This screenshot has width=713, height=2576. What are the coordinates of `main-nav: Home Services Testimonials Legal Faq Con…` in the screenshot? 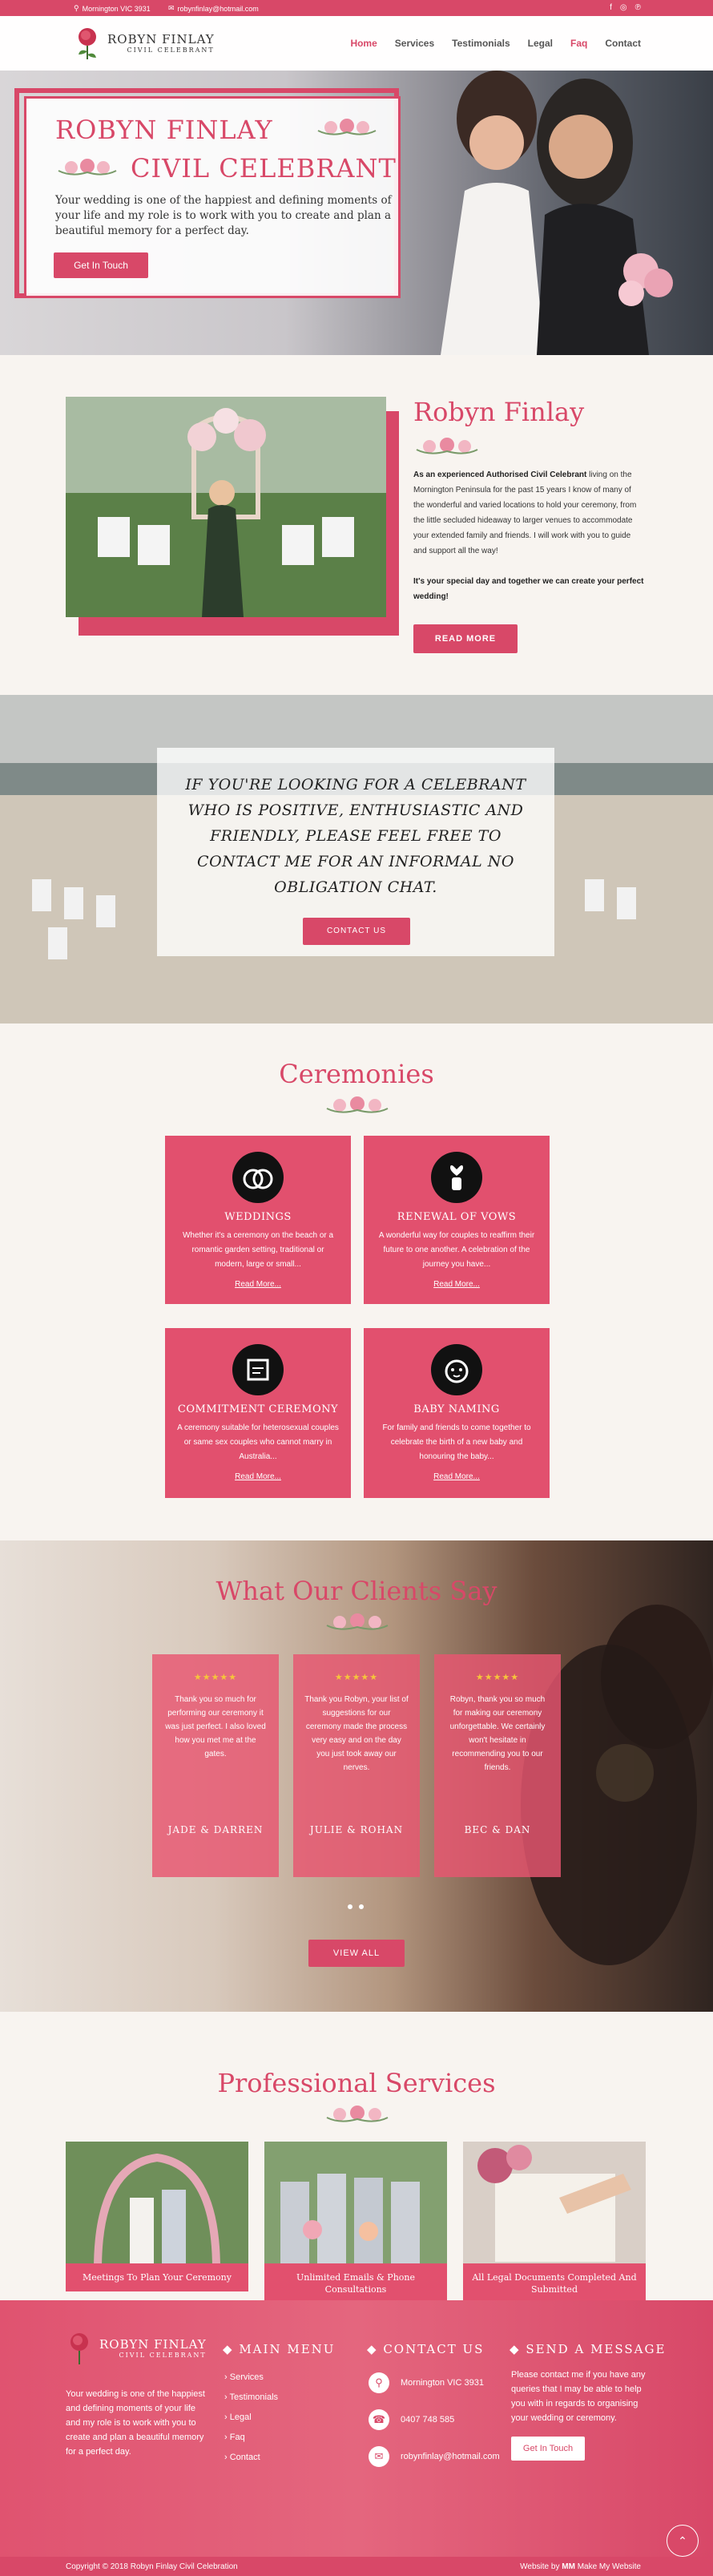 It's located at (495, 43).